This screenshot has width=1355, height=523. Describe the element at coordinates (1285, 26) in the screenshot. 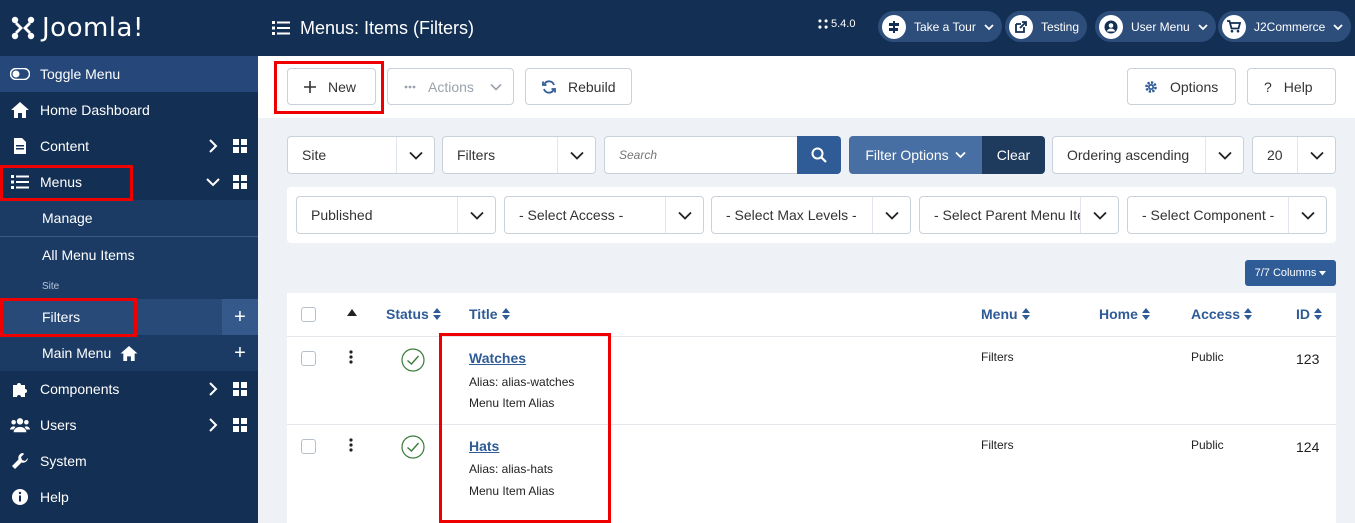

I see `j2commerce-button: J2Commerce` at that location.